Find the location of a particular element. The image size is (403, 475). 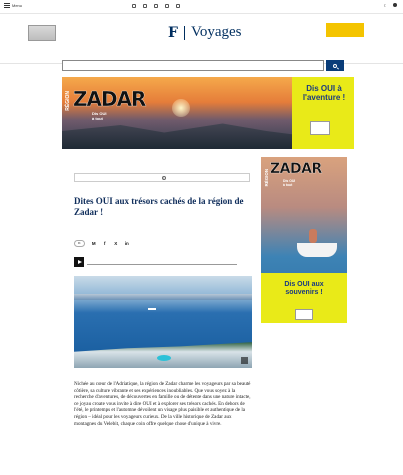

photo-pool is located at coordinates (164, 358).